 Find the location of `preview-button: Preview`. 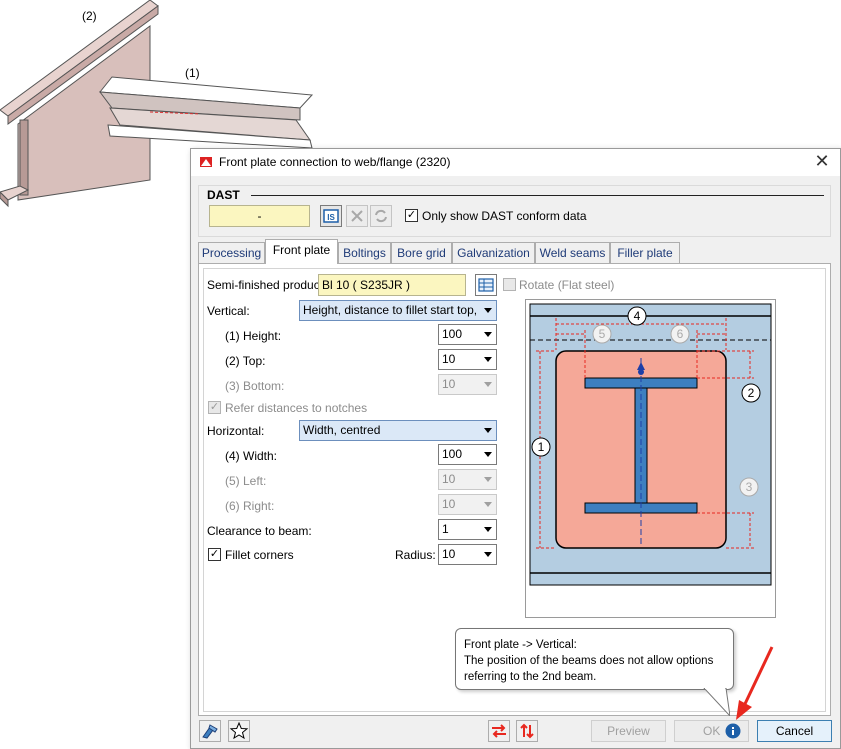

preview-button: Preview is located at coordinates (628, 731).